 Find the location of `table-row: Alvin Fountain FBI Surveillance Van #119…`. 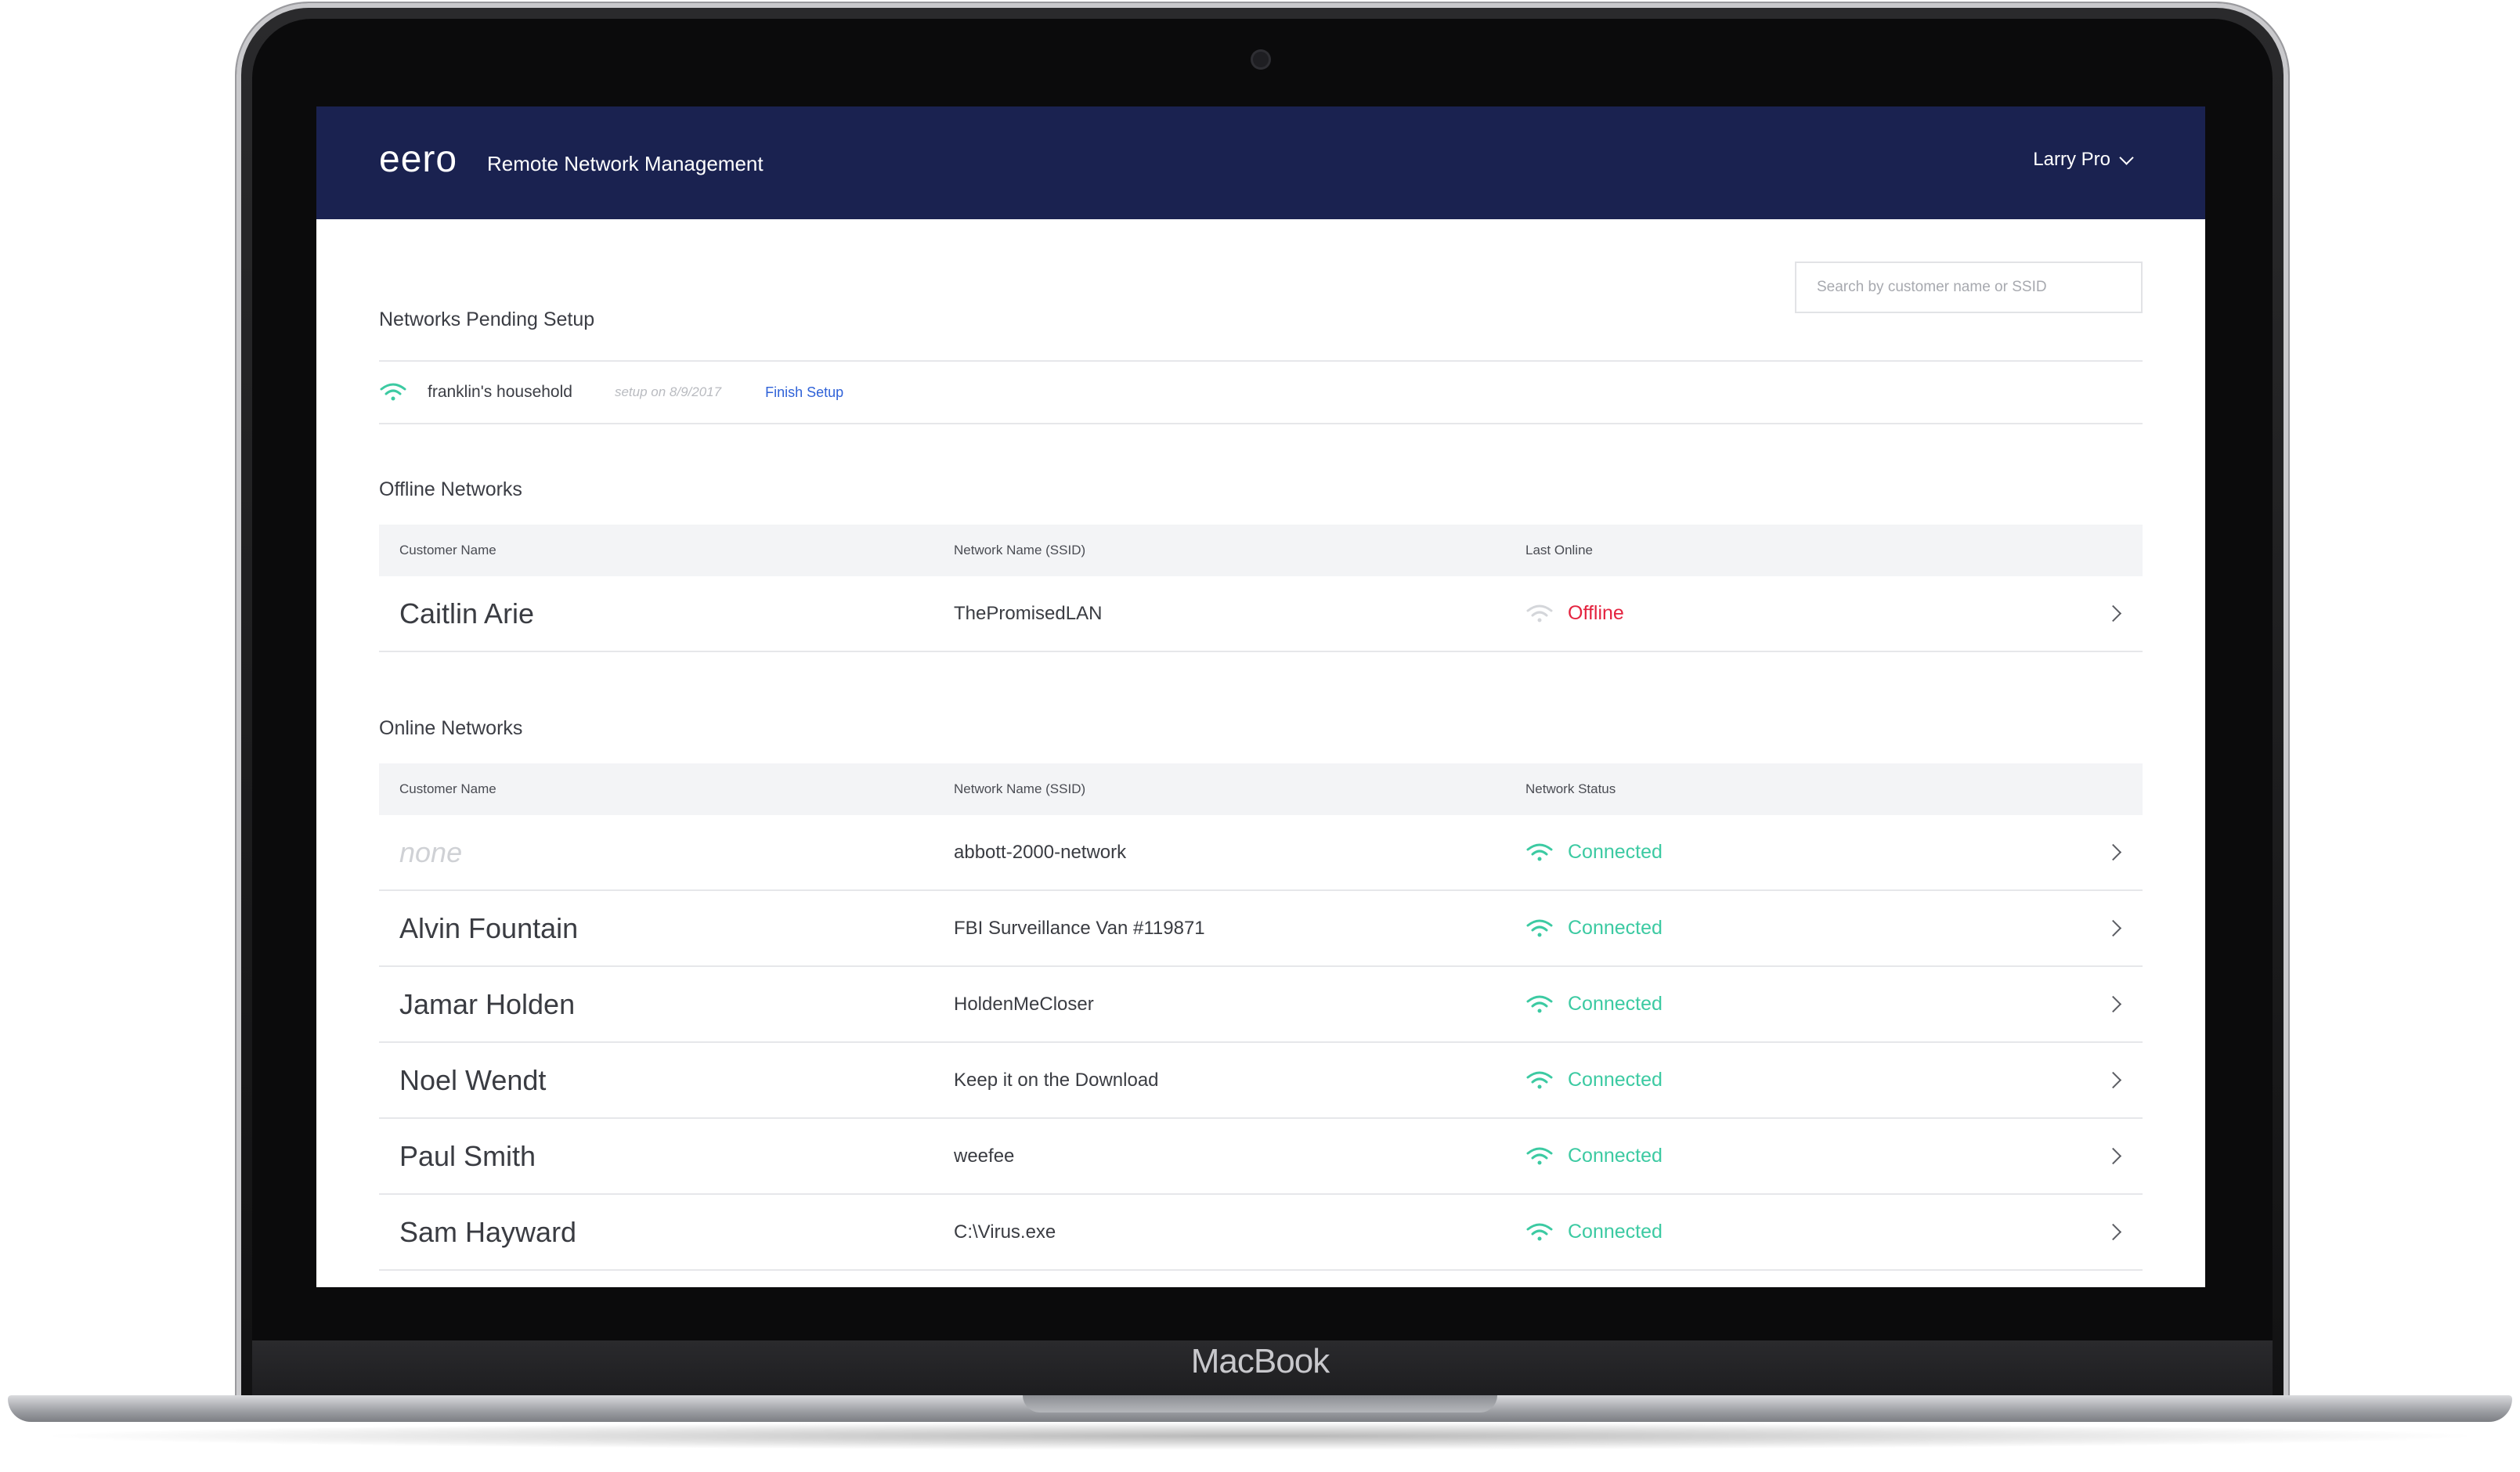

table-row: Alvin Fountain FBI Surveillance Van #119… is located at coordinates (1261, 929).